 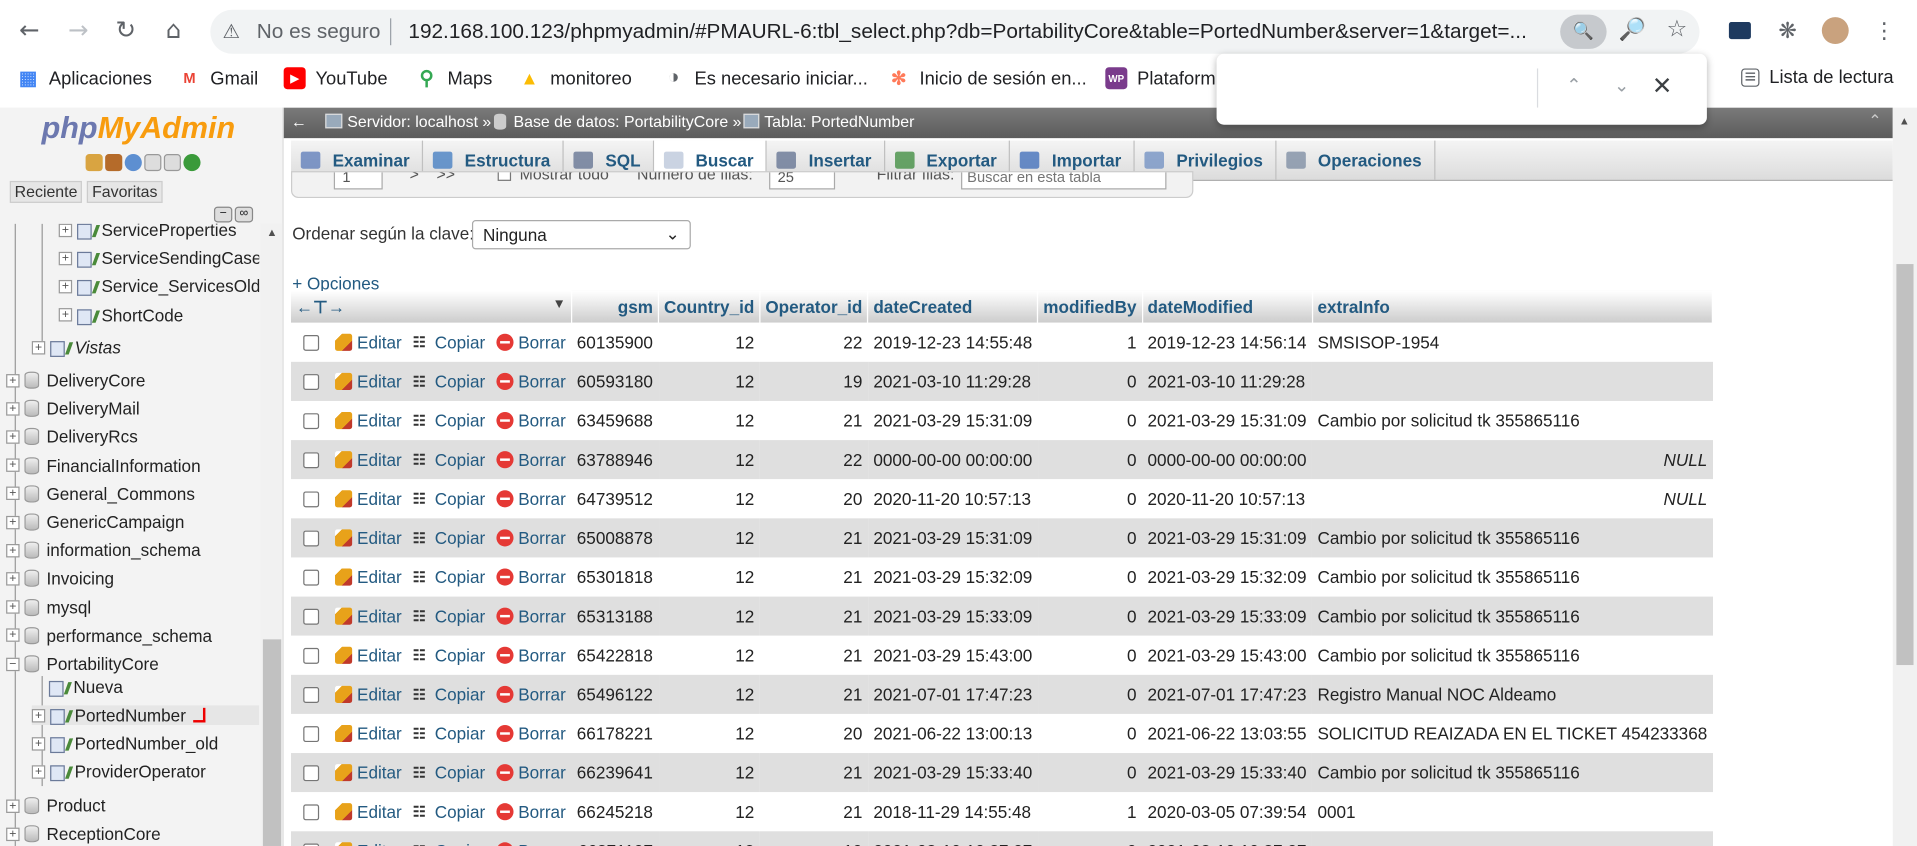 I want to click on next-page-icon: >, so click(x=414, y=177).